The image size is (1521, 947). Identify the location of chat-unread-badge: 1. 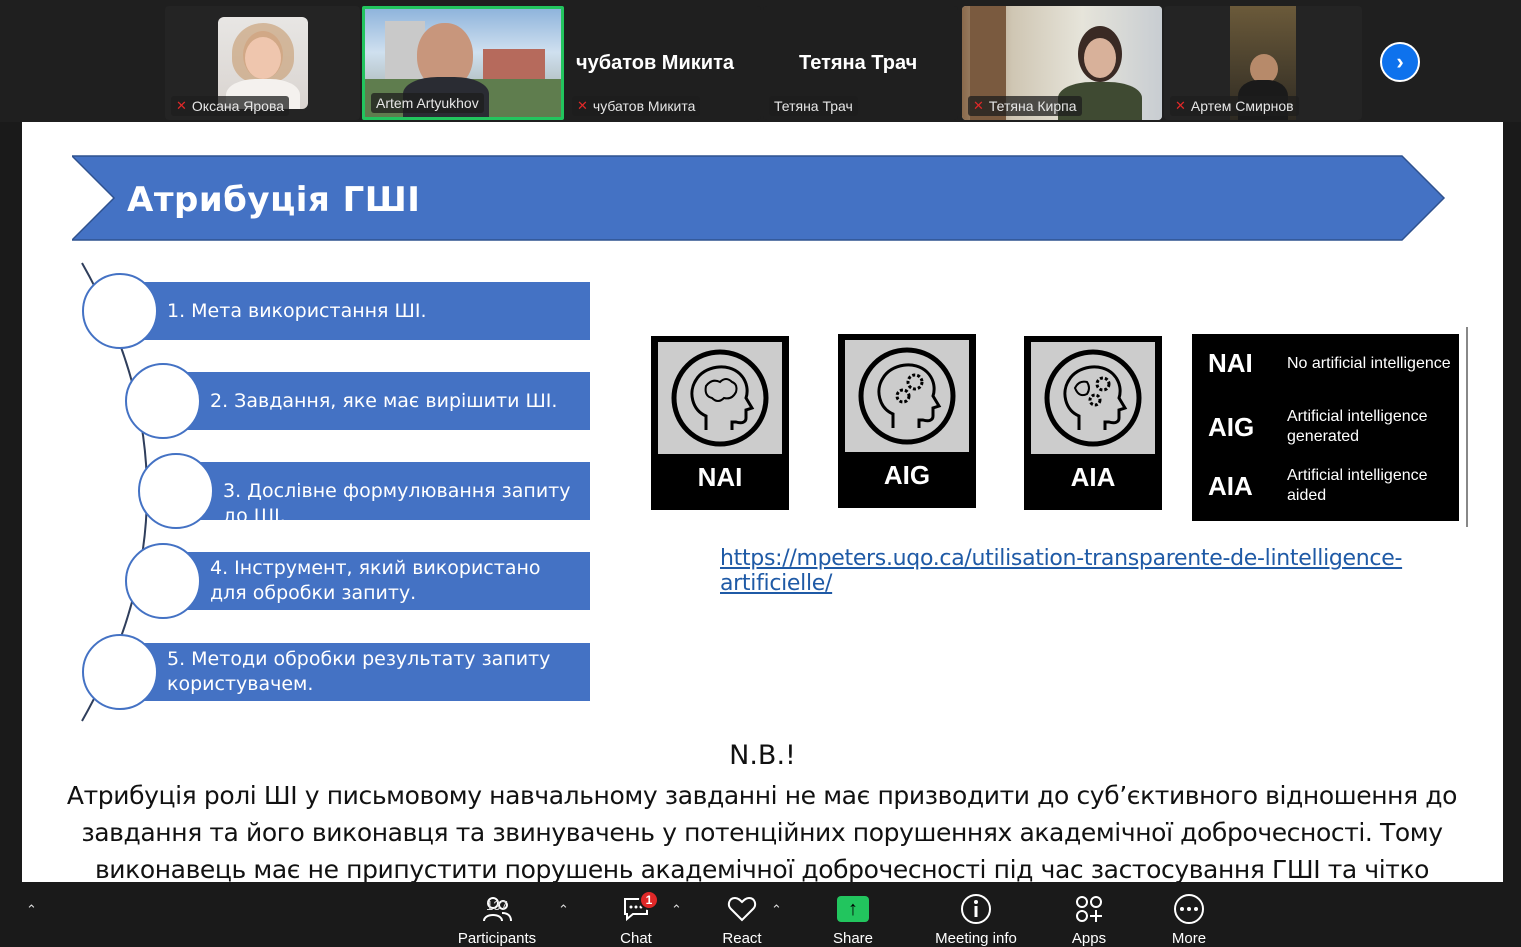
(649, 900).